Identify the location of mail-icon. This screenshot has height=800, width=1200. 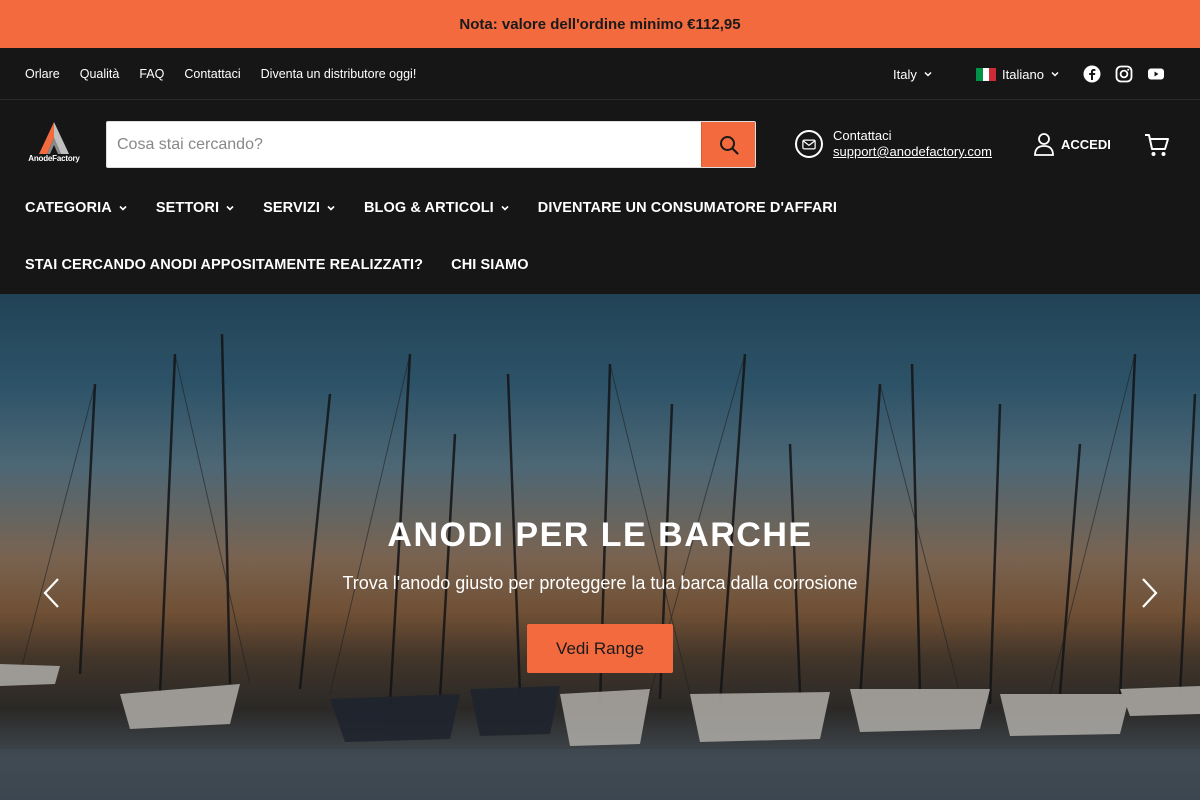
(809, 144).